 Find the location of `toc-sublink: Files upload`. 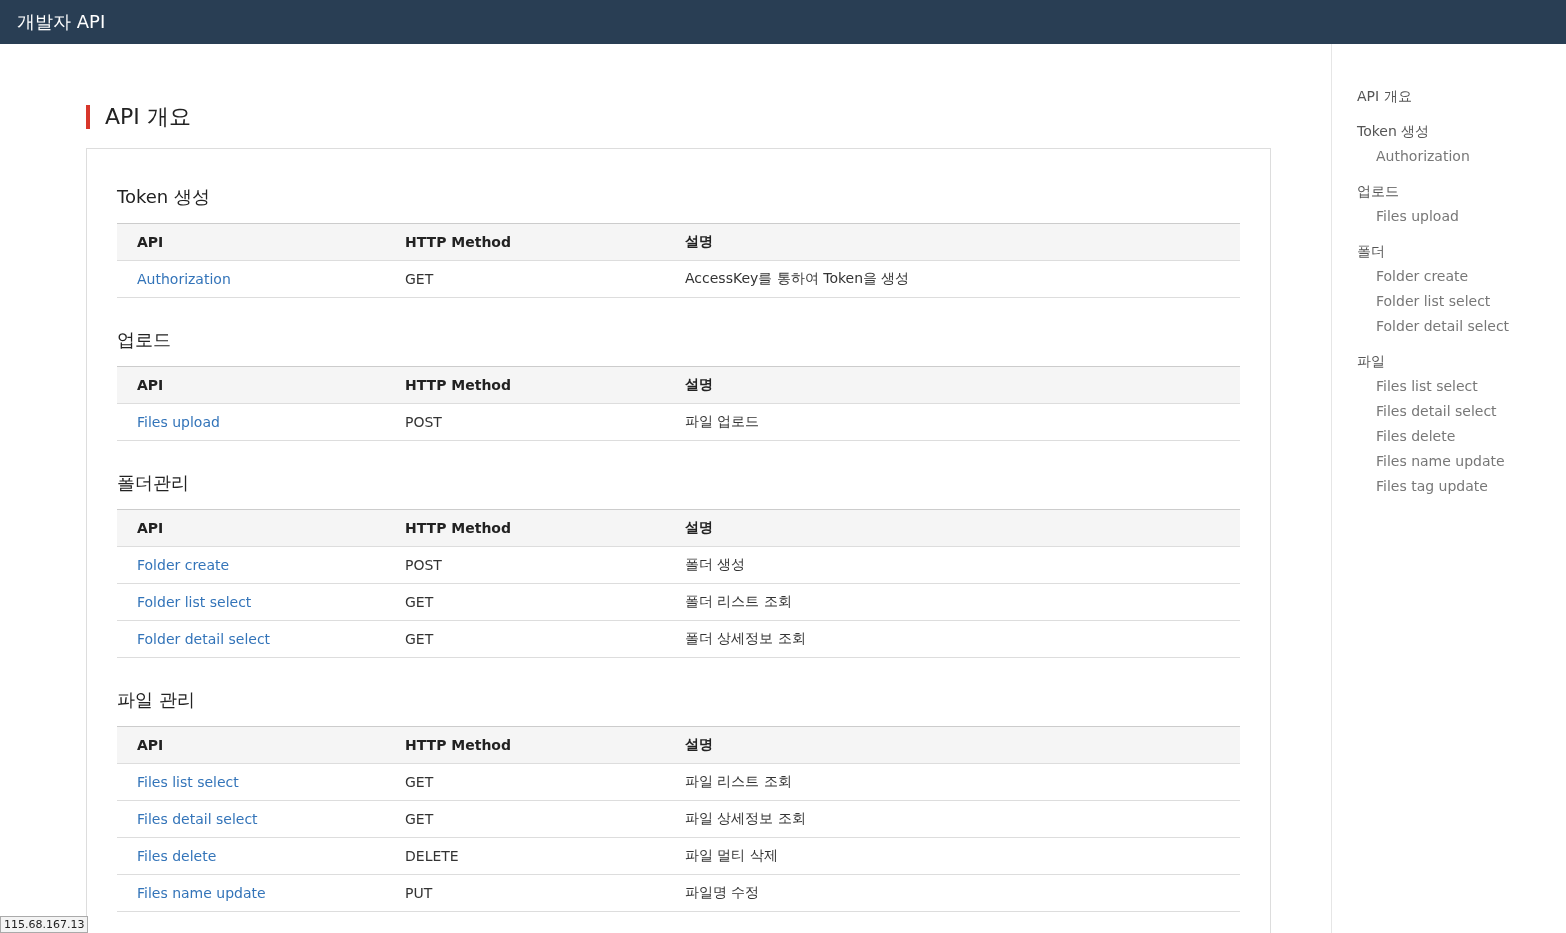

toc-sublink: Files upload is located at coordinates (1461, 216).